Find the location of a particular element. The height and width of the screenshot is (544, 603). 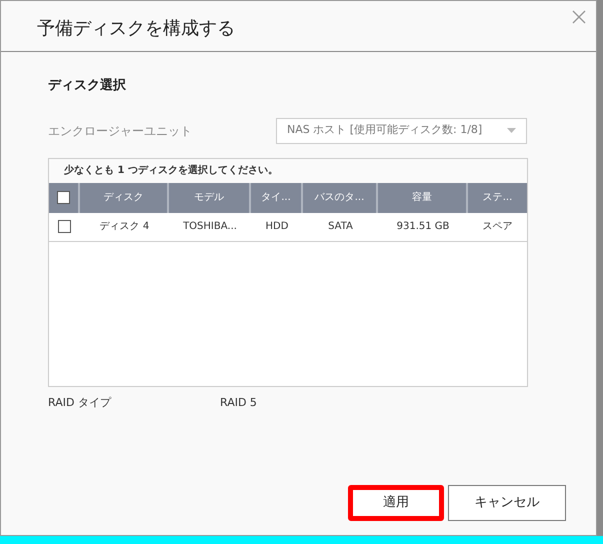

raid-label: RAID タイプ is located at coordinates (80, 402).